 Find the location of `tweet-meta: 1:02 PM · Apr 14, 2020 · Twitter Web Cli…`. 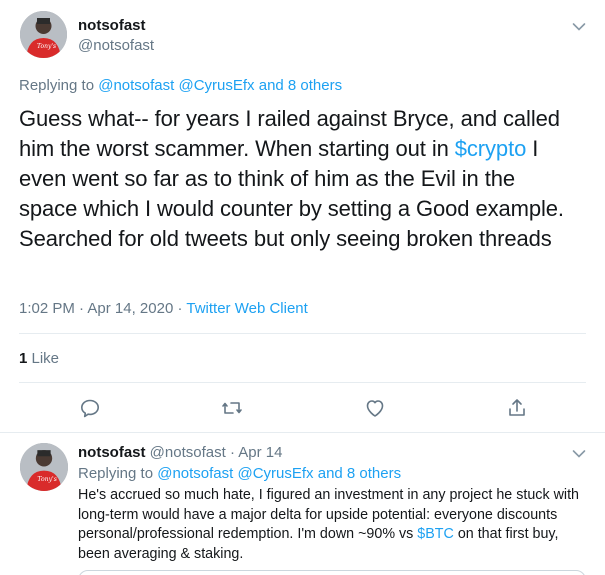

tweet-meta: 1:02 PM · Apr 14, 2020 · Twitter Web Cli… is located at coordinates (163, 308).